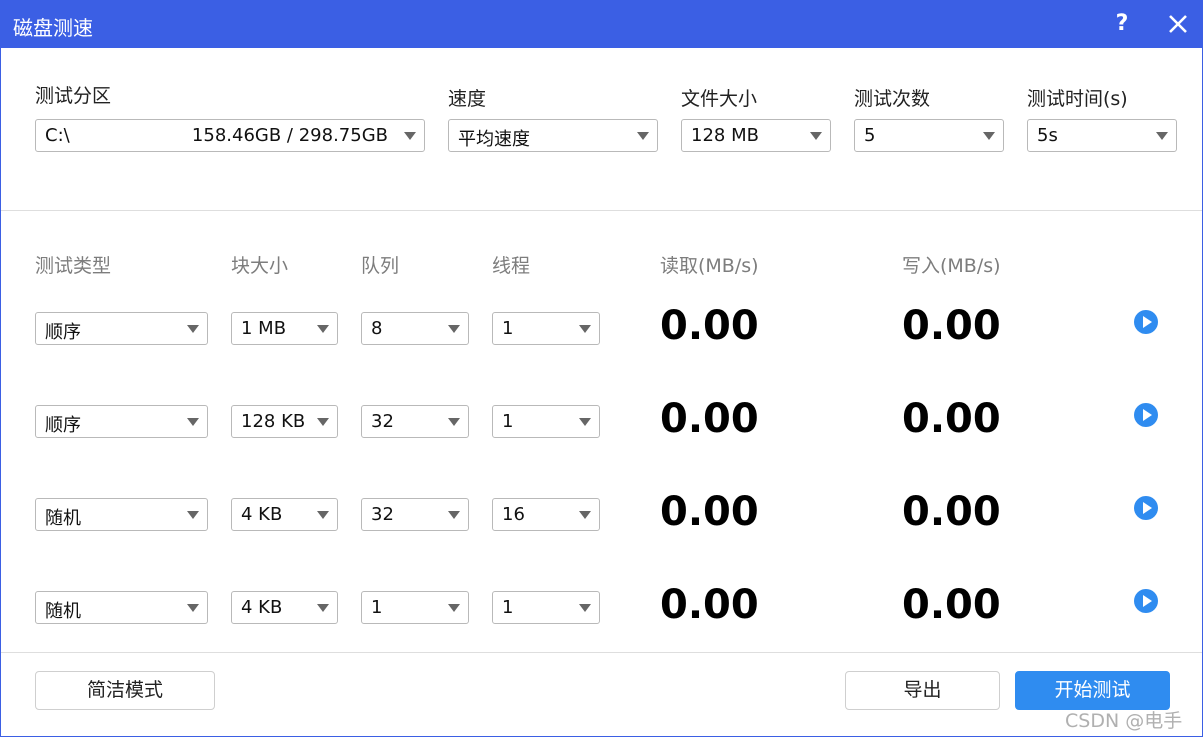 The height and width of the screenshot is (737, 1203). I want to click on queue-select: 1, so click(415, 607).